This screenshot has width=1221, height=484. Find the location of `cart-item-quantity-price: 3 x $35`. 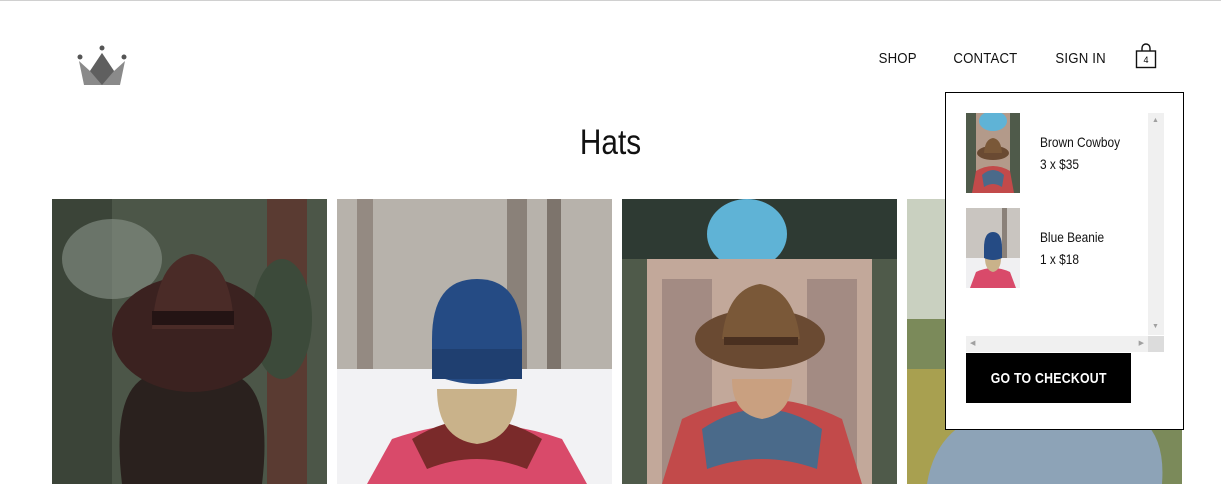

cart-item-quantity-price: 3 x $35 is located at coordinates (1060, 164).